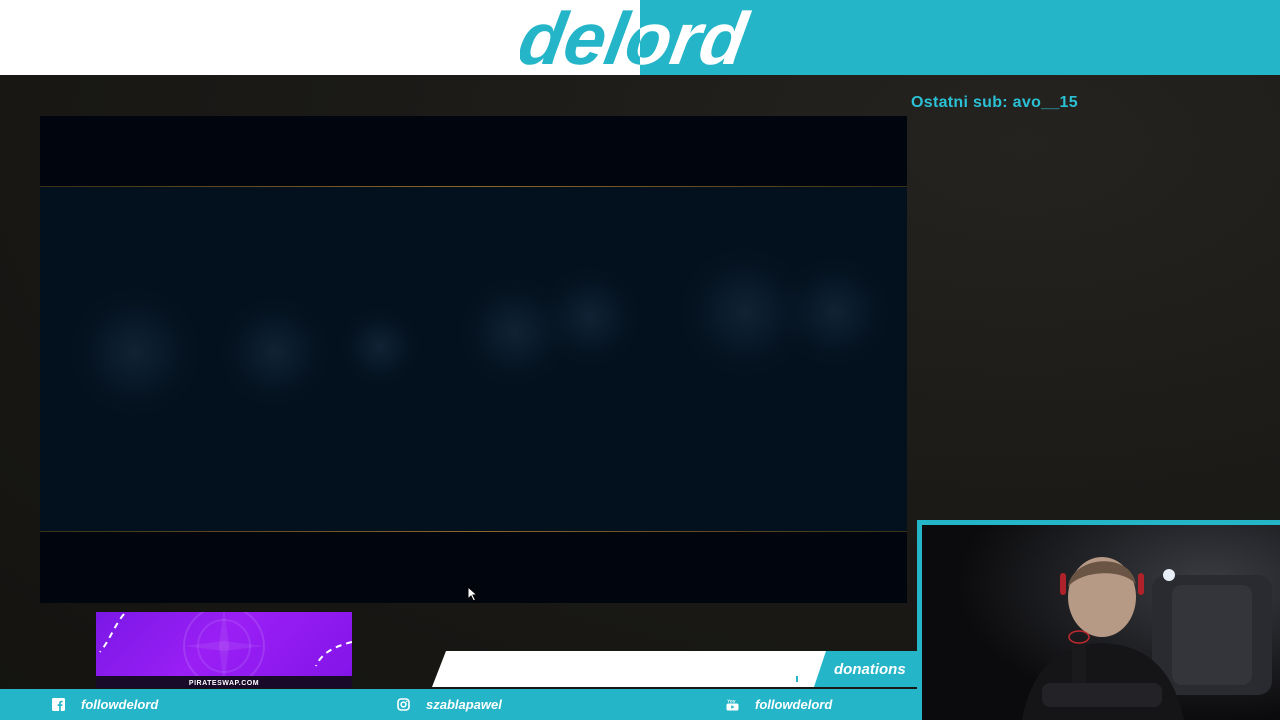  I want to click on delord-logo: delord delord, so click(637, 38).